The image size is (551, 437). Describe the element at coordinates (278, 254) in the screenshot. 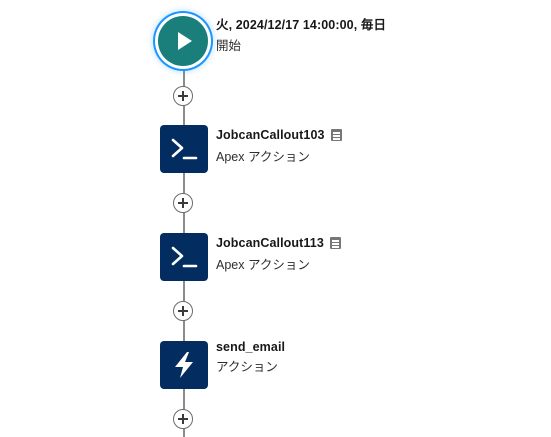

I see `node-label: JobcanCallout113 Apex アクション` at that location.